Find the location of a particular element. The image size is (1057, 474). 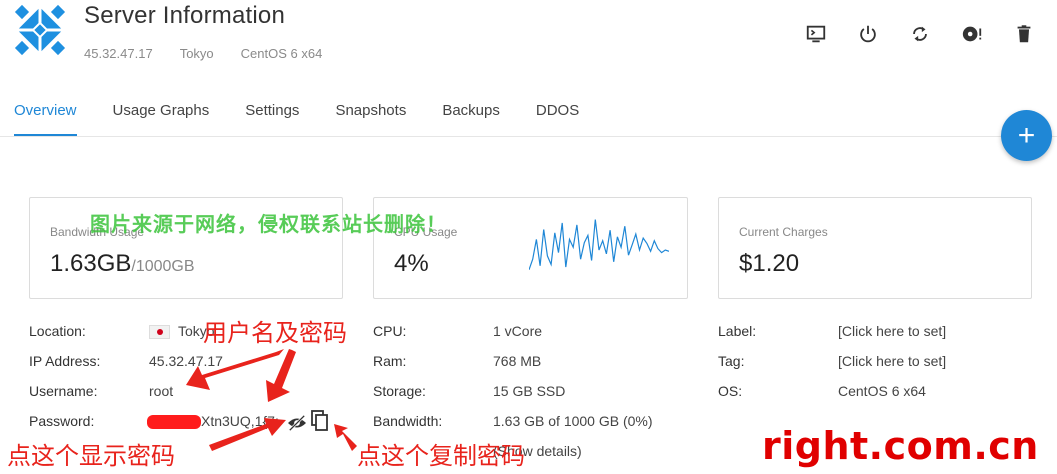

show-password-button is located at coordinates (297, 427).